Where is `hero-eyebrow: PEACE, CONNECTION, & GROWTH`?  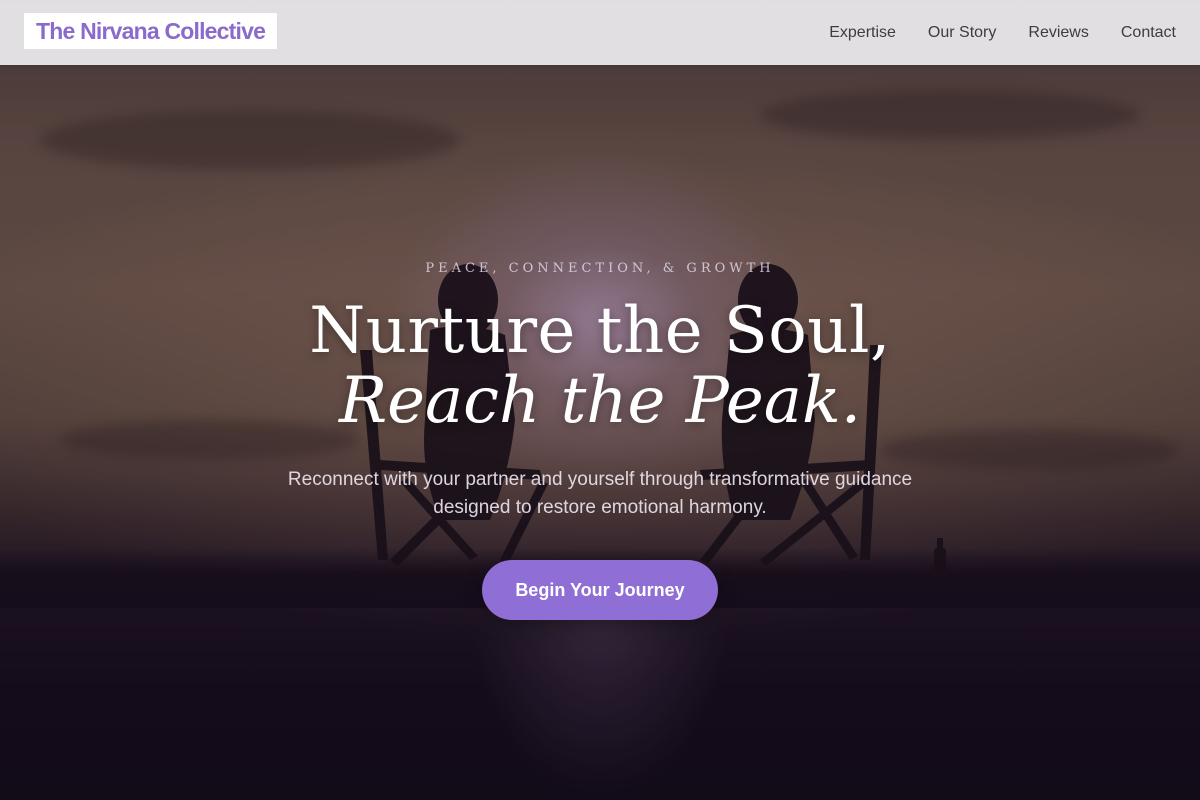
hero-eyebrow: PEACE, CONNECTION, & GROWTH is located at coordinates (600, 268).